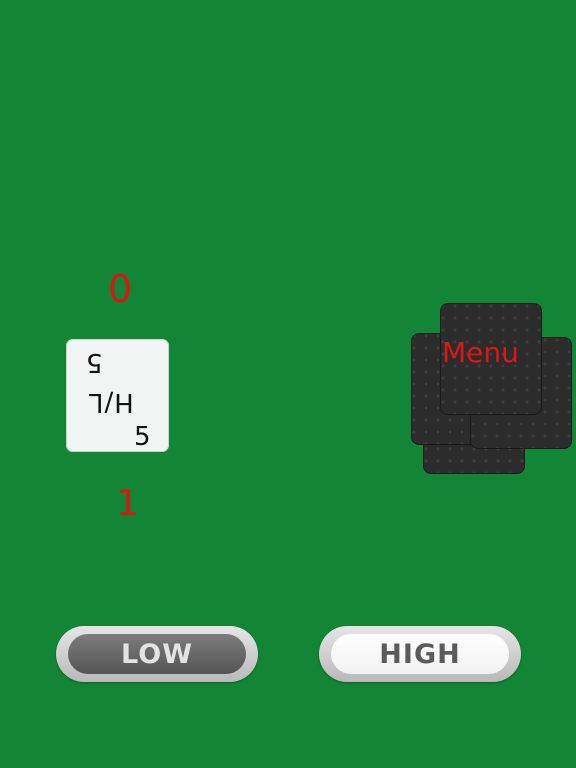 Image resolution: width=576 pixels, height=768 pixels. What do you see at coordinates (142, 437) in the screenshot?
I see `card-value-bottom: 5` at bounding box center [142, 437].